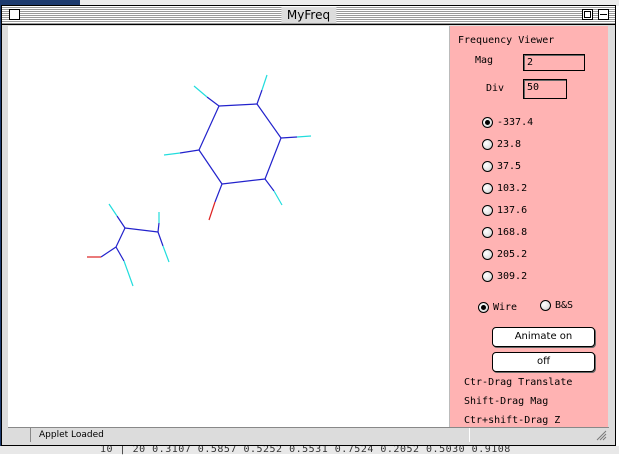 The height and width of the screenshot is (455, 619). Describe the element at coordinates (554, 62) in the screenshot. I see `mag-input: 2` at that location.